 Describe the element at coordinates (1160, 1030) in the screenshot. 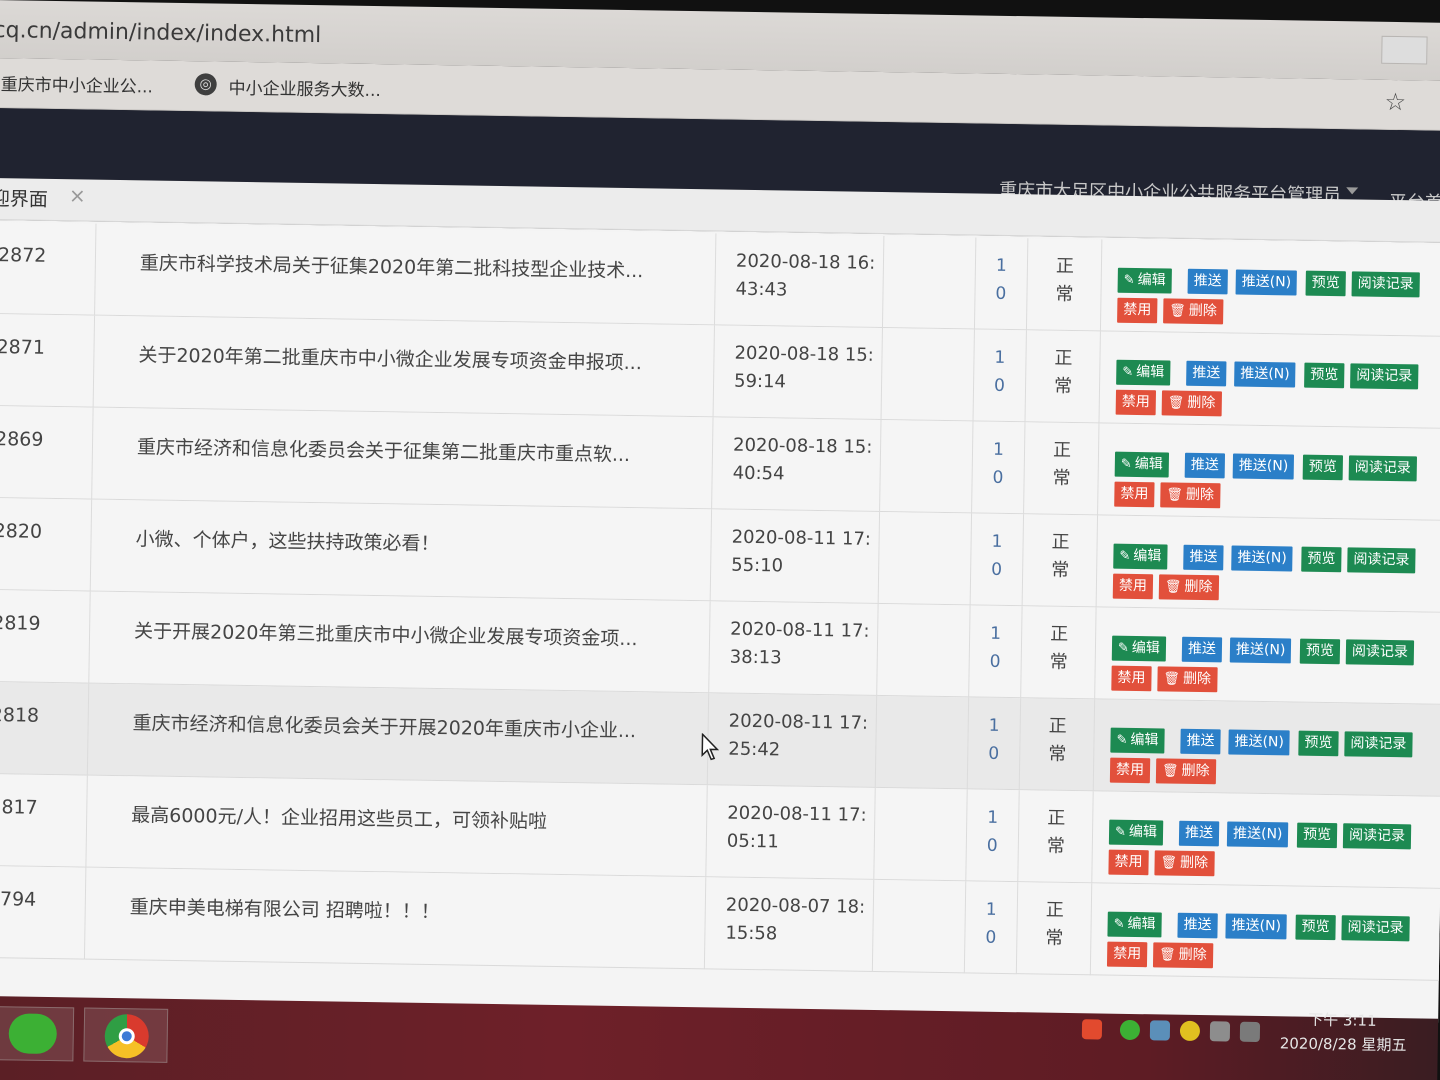

I see `shield-tray-icon` at that location.